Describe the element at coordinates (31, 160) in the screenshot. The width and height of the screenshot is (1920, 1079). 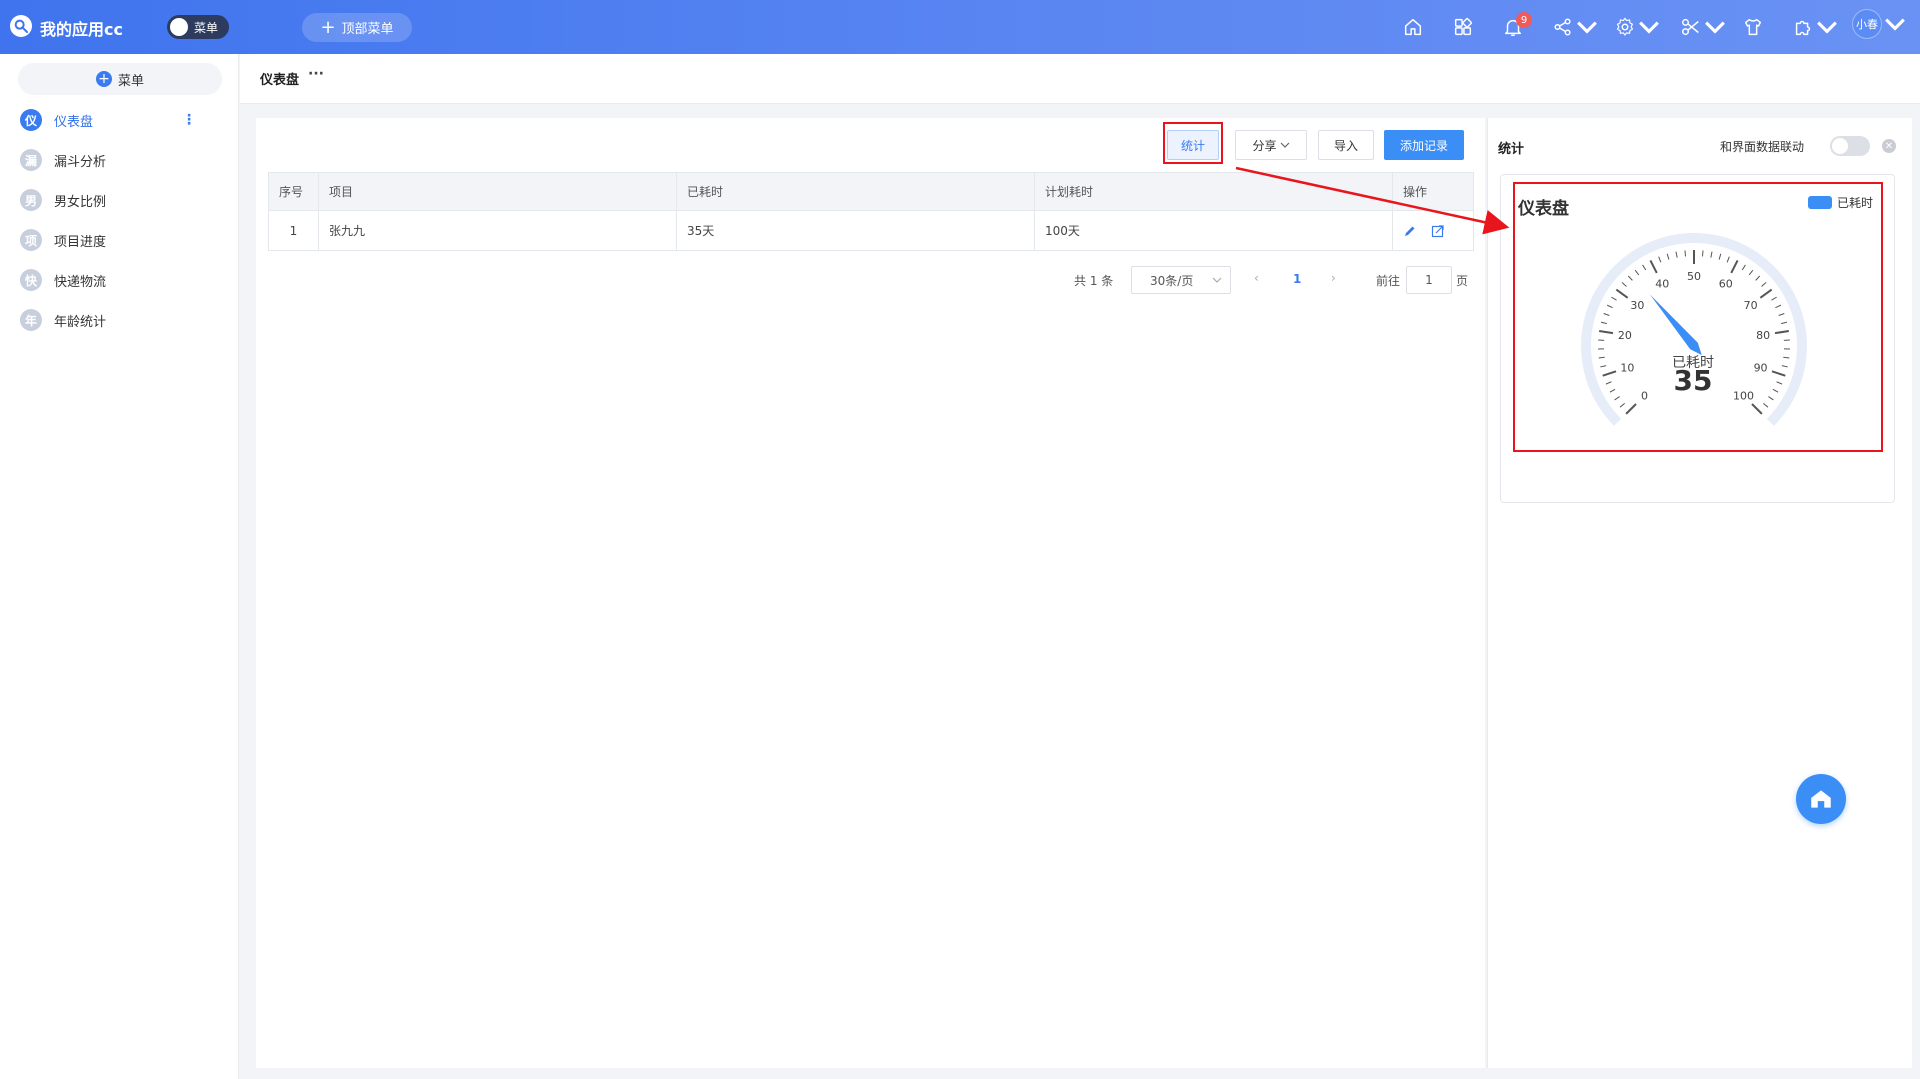
I see `funnel-icon: 漏` at that location.